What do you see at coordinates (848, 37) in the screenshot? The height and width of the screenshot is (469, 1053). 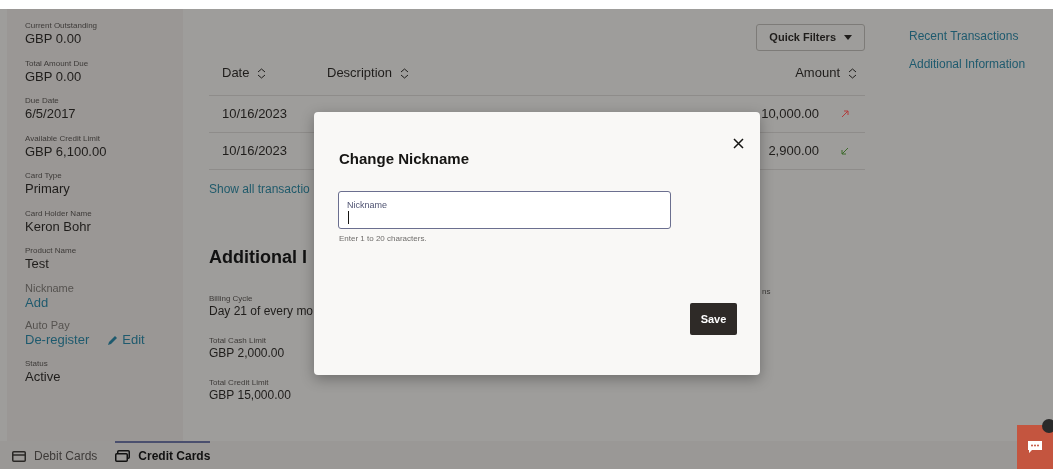 I see `caret-icon` at bounding box center [848, 37].